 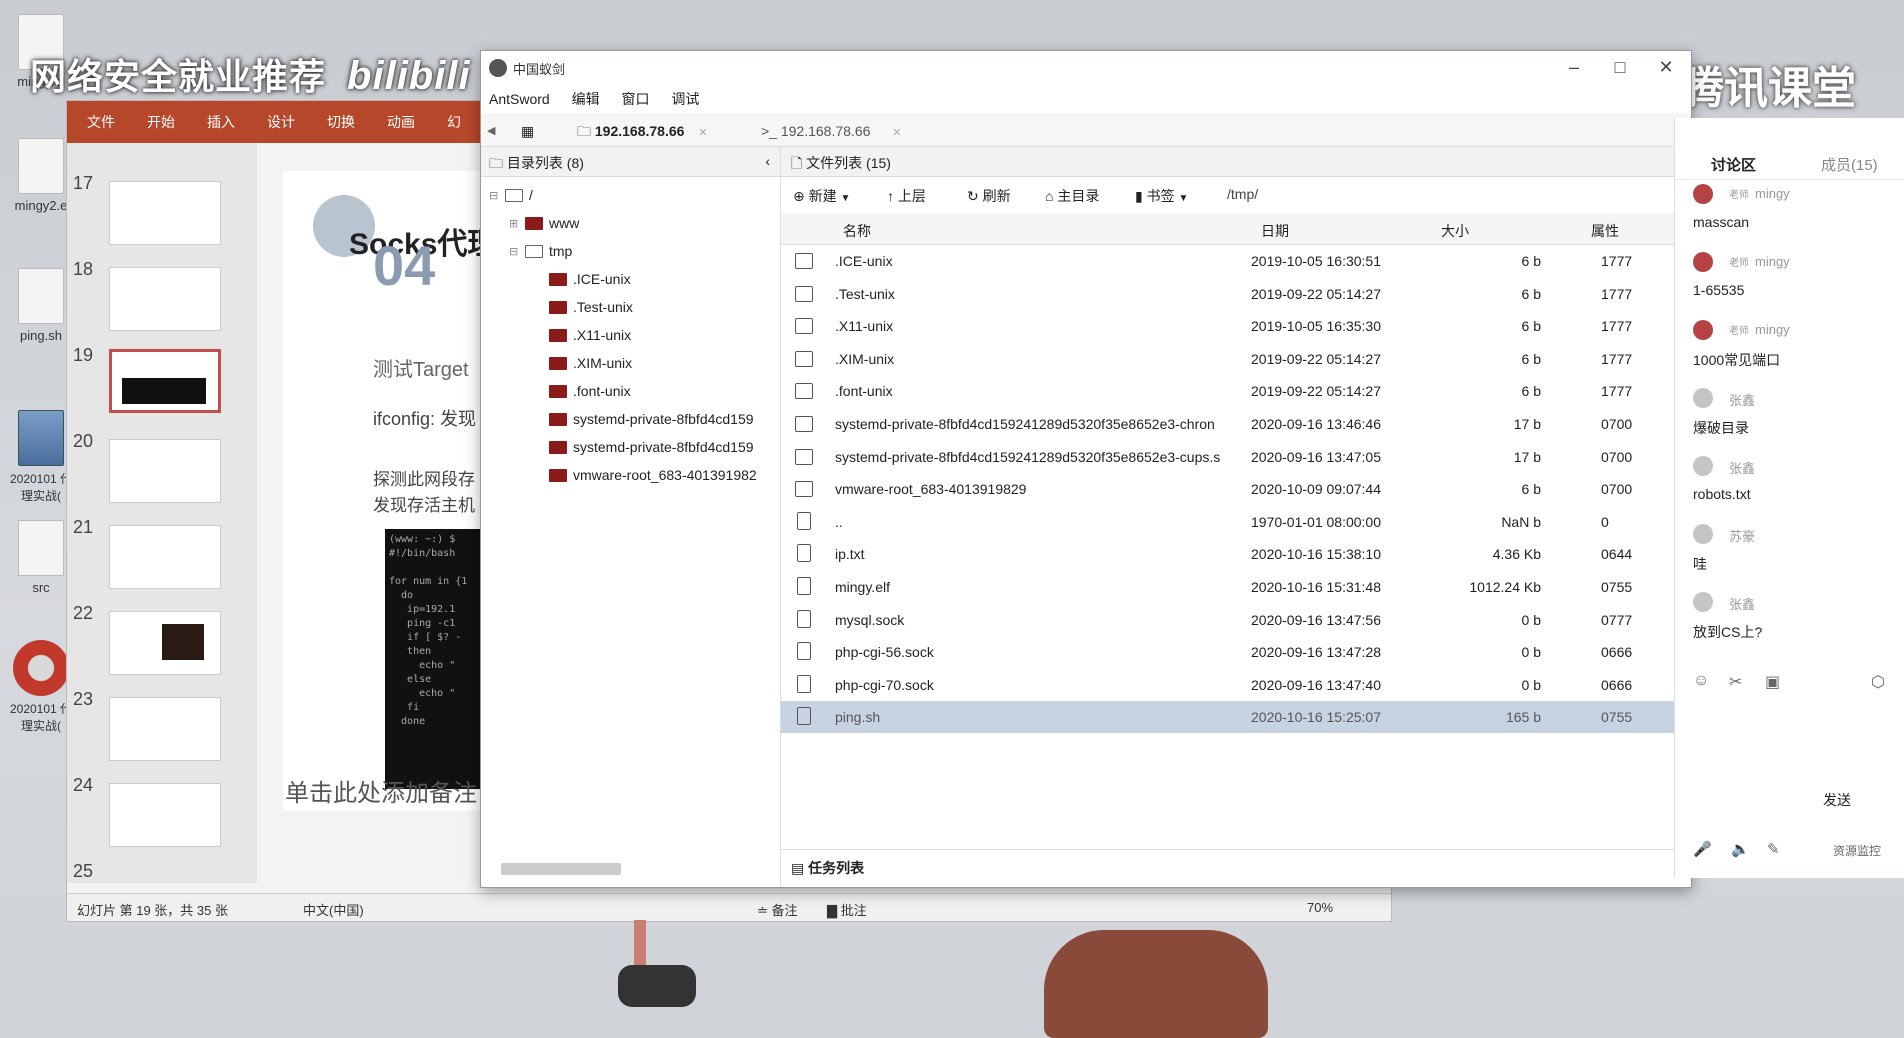 What do you see at coordinates (1733, 164) in the screenshot?
I see `tab-discussion: 讨论区` at bounding box center [1733, 164].